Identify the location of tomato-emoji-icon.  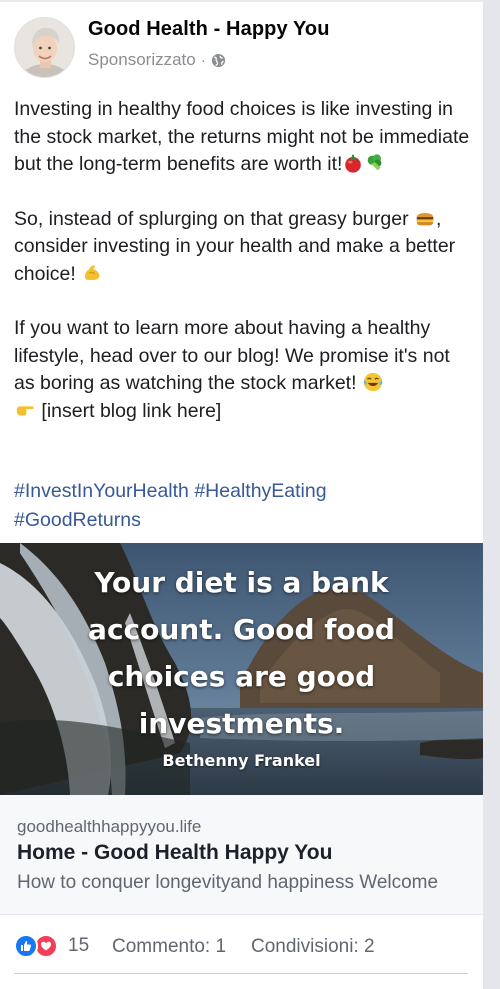
(353, 163).